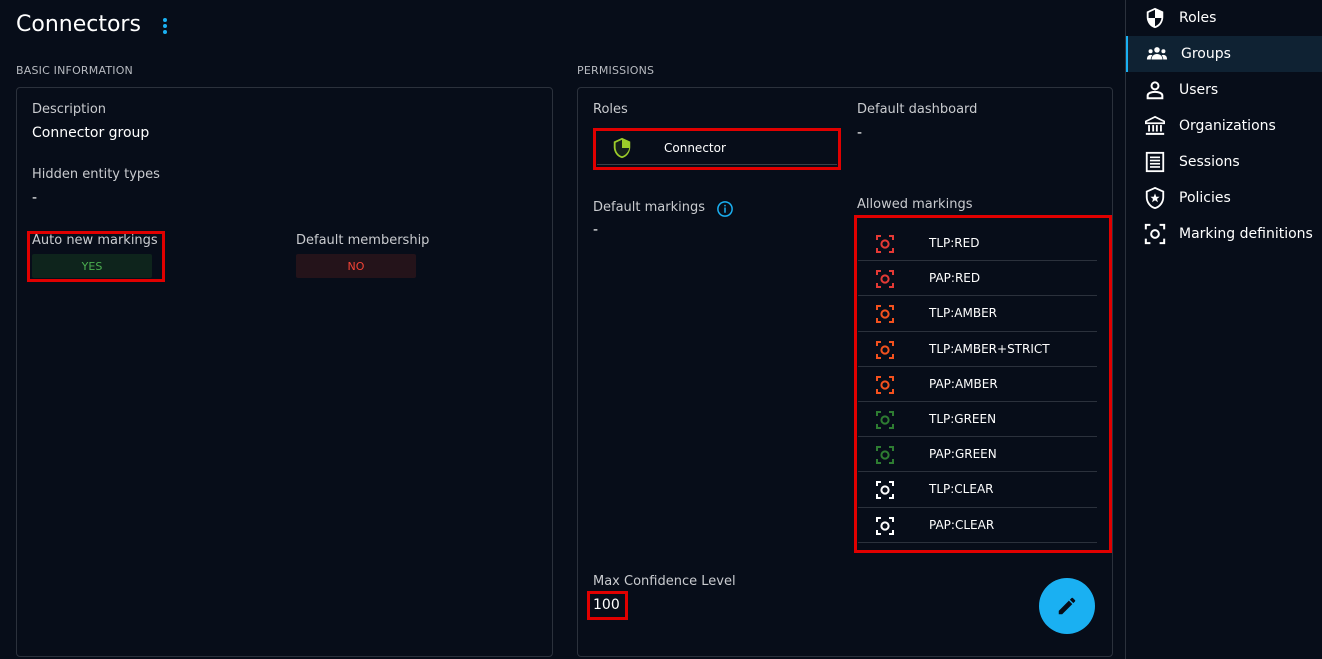  I want to click on roles-label: Roles, so click(610, 109).